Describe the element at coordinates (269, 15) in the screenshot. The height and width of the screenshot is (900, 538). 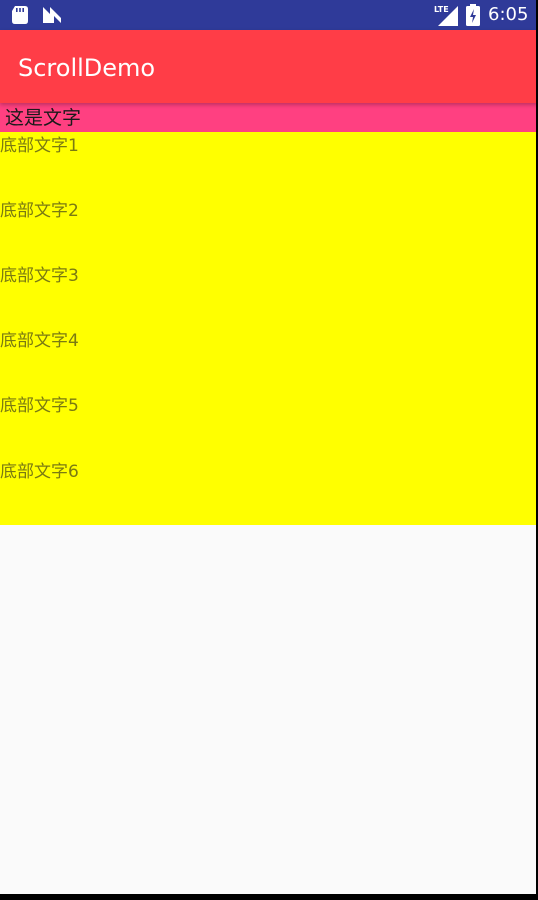
I see `status-bar: LTE 6:05` at that location.